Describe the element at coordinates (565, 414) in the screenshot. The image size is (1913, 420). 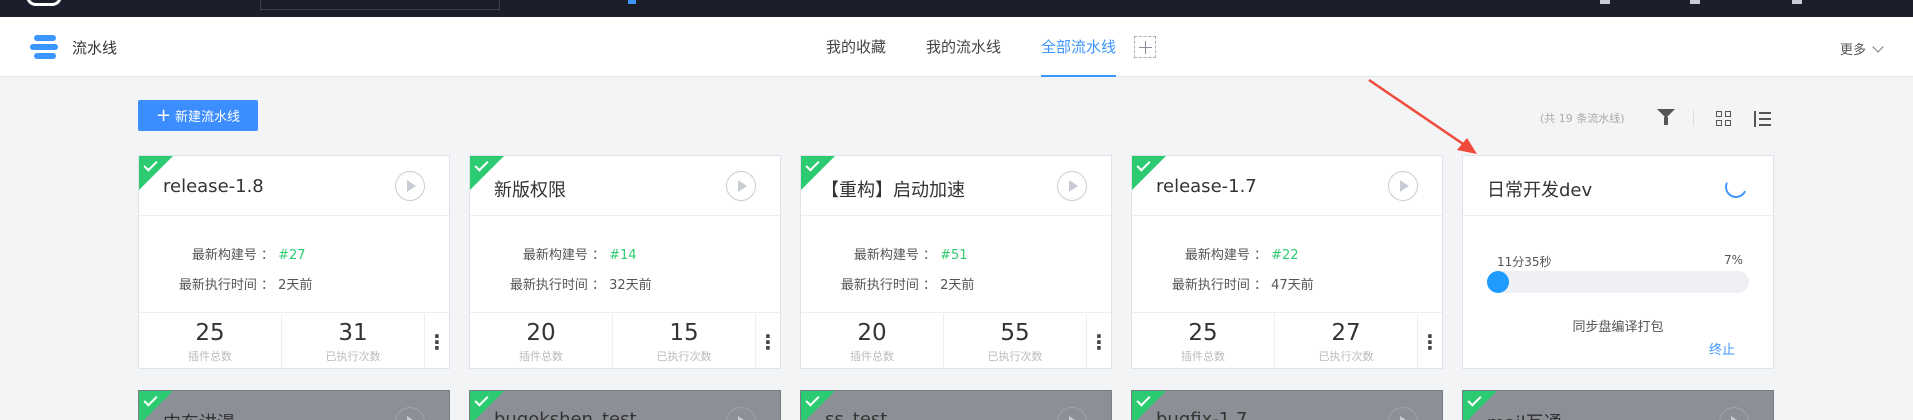
I see `pipeline-name: bugokshen_test` at that location.